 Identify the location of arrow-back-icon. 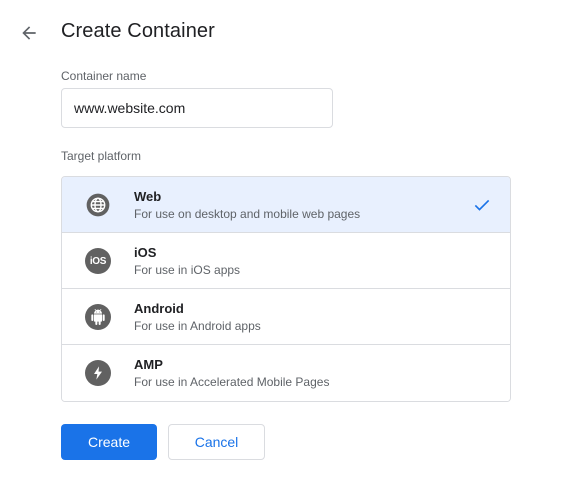
(29, 33).